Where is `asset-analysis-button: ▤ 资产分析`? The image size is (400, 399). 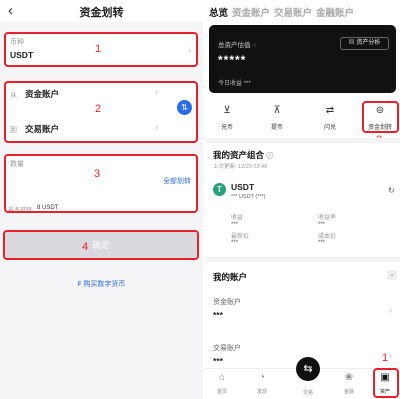 asset-analysis-button: ▤ 资产分析 is located at coordinates (364, 43).